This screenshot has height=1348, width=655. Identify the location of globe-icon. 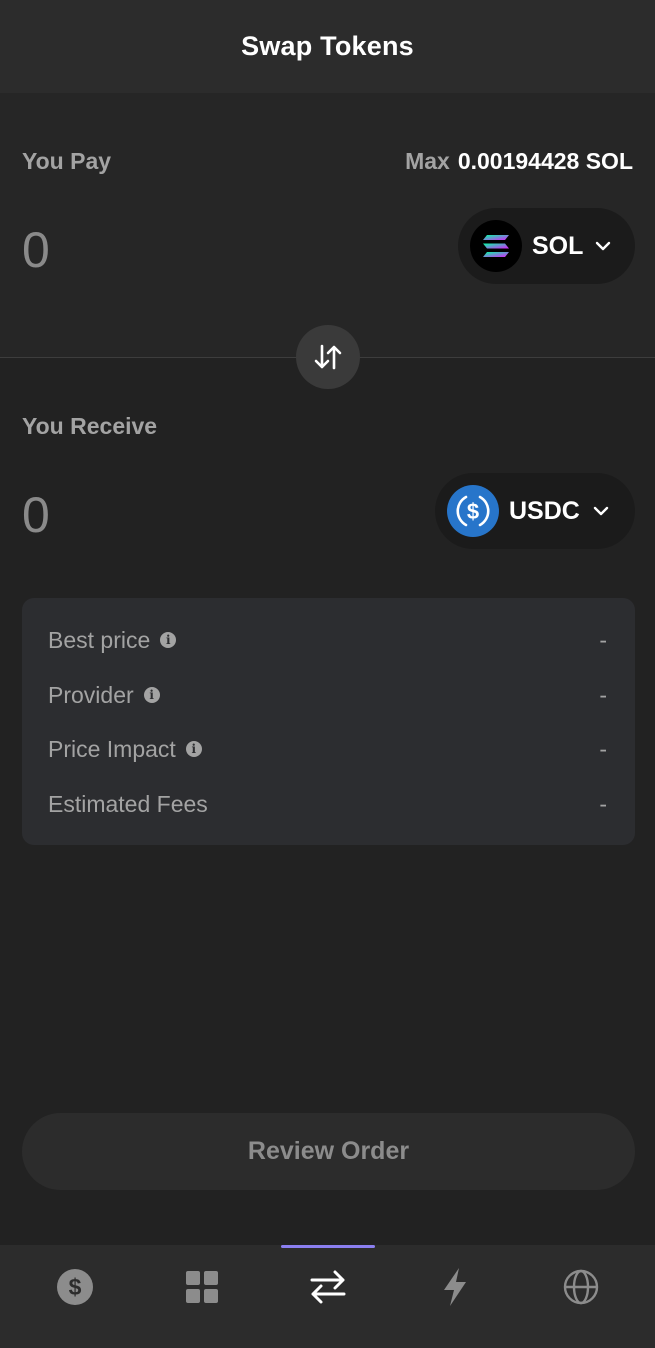
(581, 1287).